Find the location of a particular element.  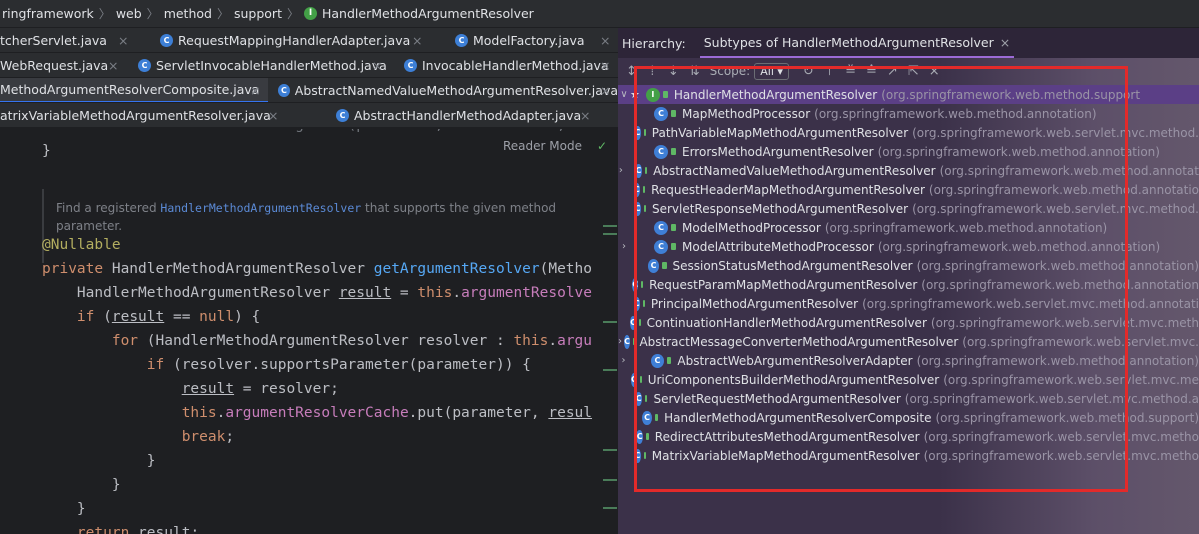

editor-tab: C ModelFactory.java is located at coordinates (536, 40).